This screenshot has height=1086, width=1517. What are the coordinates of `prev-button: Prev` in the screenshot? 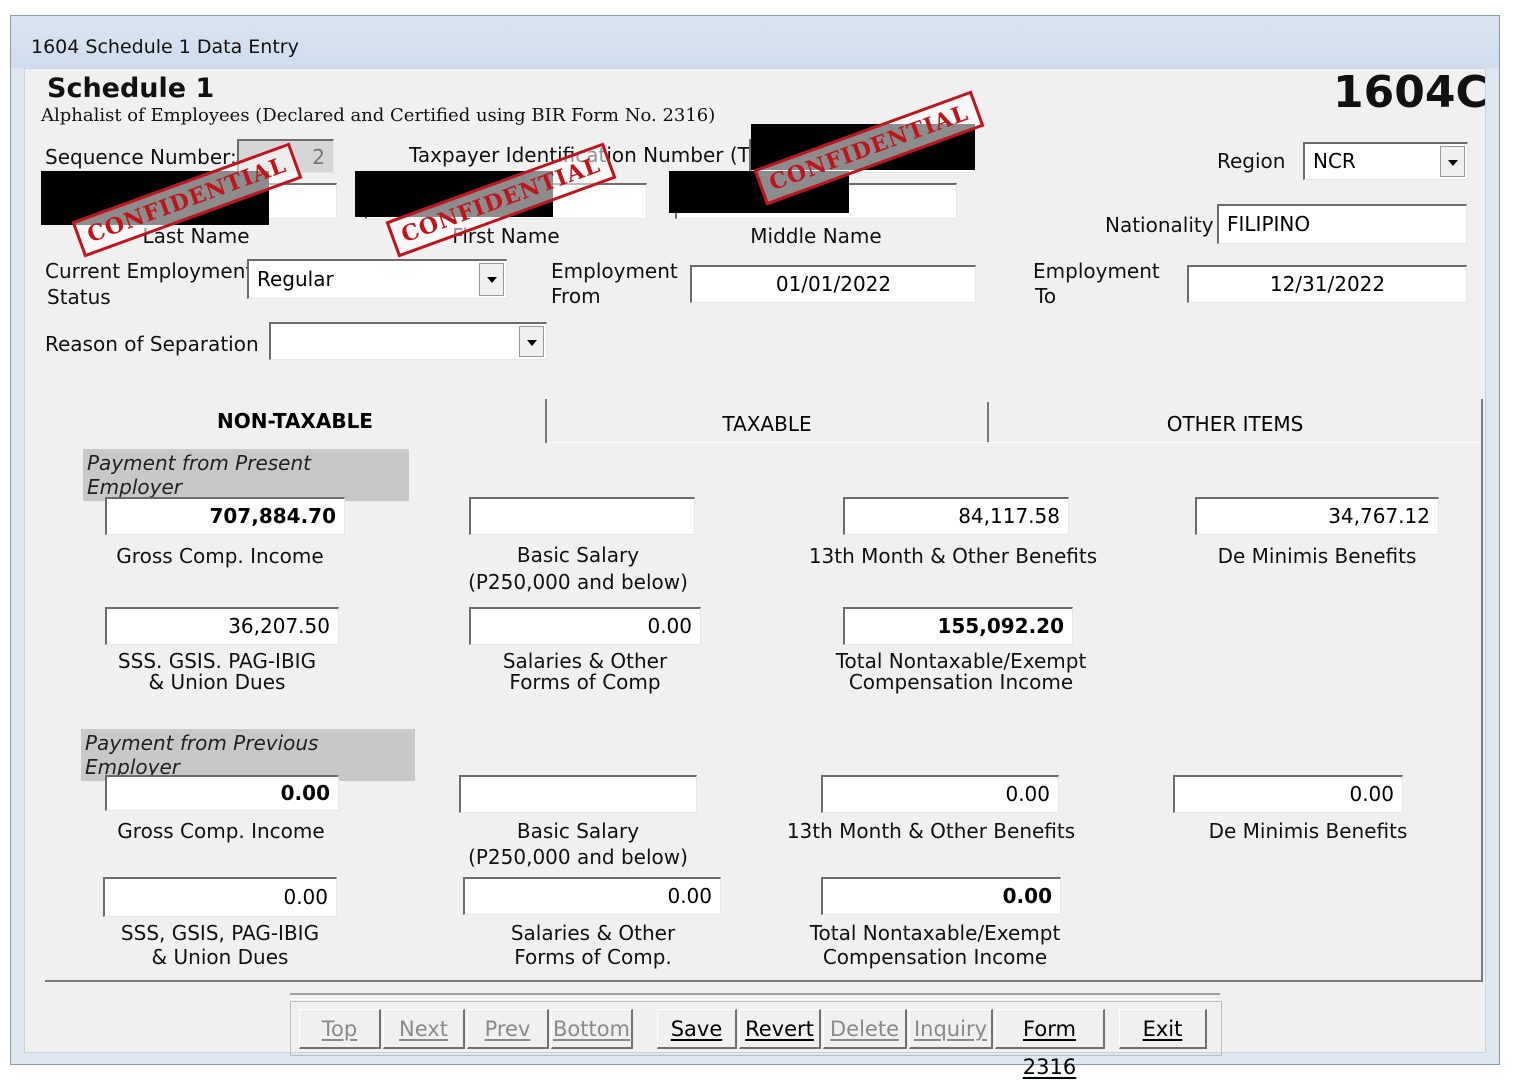 It's located at (508, 1029).